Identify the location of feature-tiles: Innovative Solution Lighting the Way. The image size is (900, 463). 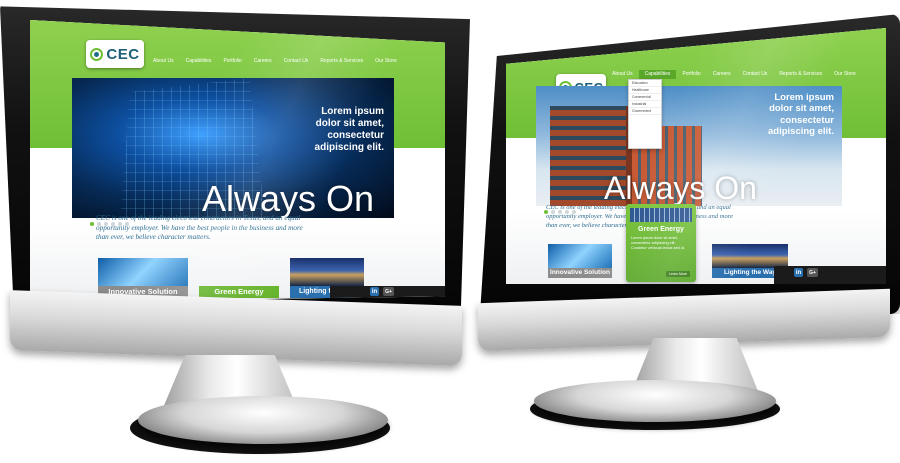
(668, 261).